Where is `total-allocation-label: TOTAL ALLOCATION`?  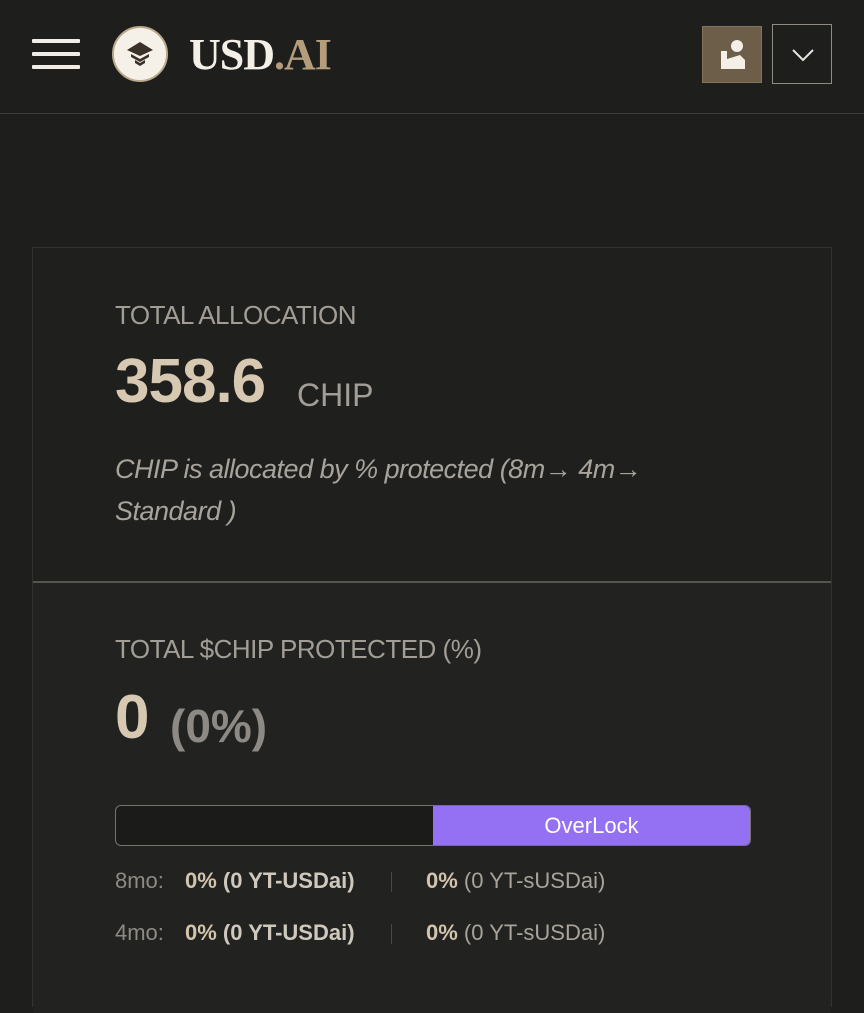
total-allocation-label: TOTAL ALLOCATION is located at coordinates (236, 315).